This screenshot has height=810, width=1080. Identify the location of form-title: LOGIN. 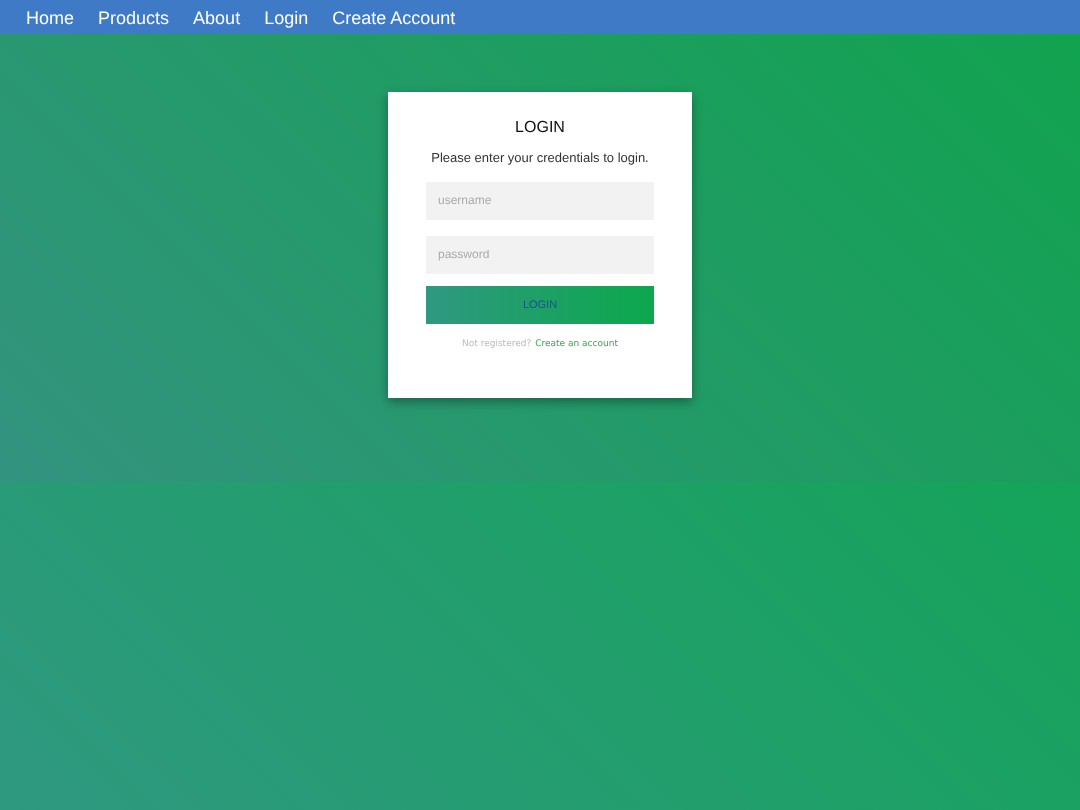
(540, 127).